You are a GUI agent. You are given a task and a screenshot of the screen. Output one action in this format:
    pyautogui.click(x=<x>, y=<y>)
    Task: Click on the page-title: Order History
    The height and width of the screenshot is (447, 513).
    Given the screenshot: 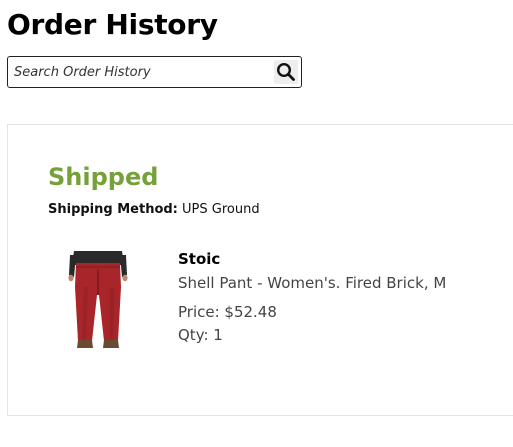 What is the action you would take?
    pyautogui.click(x=112, y=24)
    